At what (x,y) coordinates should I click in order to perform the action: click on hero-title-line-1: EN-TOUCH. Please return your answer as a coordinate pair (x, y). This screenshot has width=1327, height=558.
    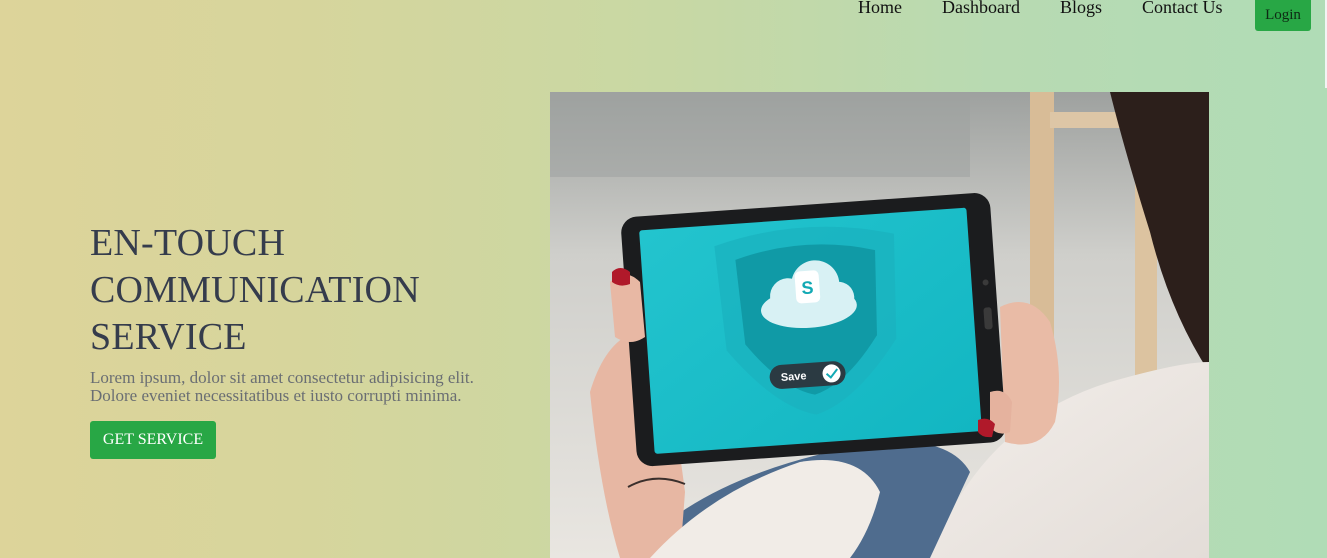
    Looking at the image, I should click on (188, 243).